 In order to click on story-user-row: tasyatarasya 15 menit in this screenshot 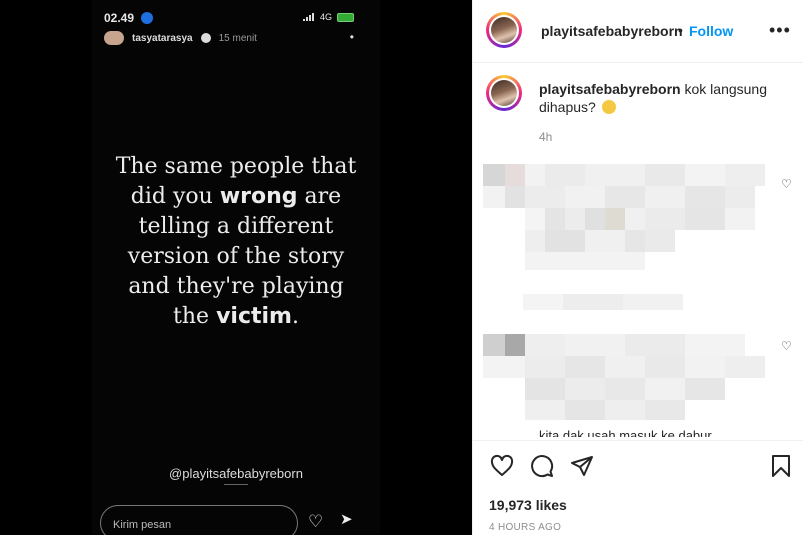, I will do `click(180, 38)`.